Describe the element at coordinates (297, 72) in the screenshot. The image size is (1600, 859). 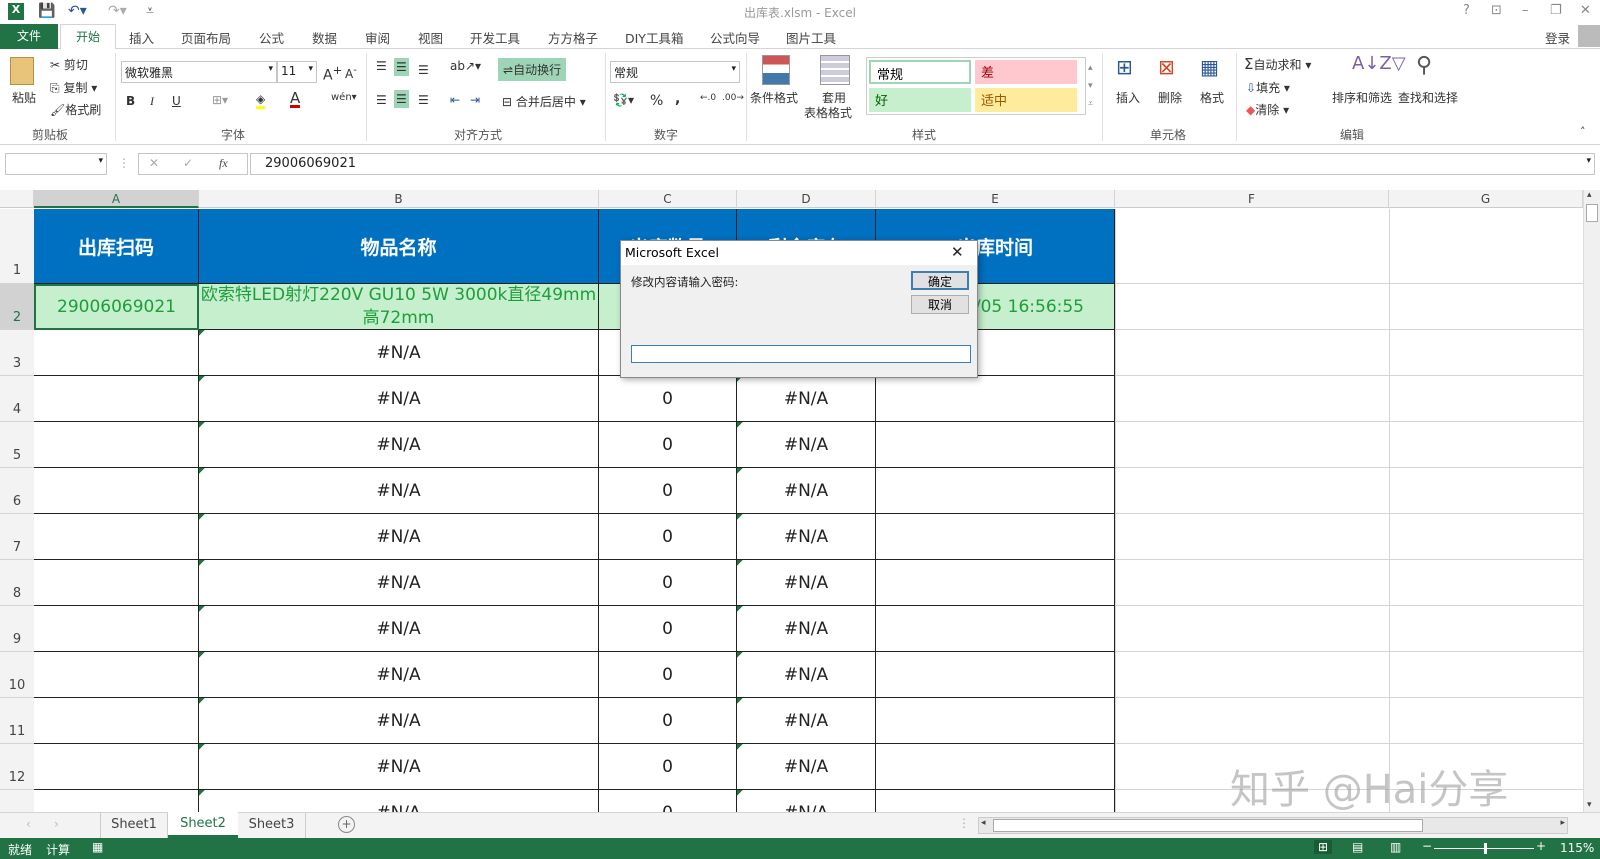
I see `font-size-select: 11 ▾` at that location.